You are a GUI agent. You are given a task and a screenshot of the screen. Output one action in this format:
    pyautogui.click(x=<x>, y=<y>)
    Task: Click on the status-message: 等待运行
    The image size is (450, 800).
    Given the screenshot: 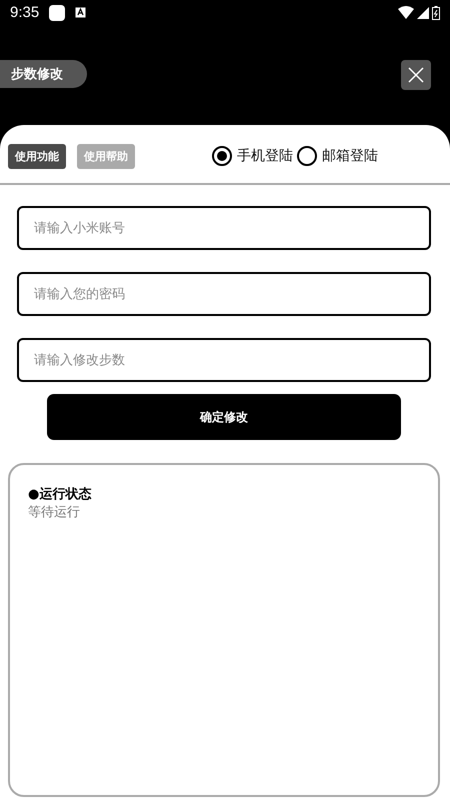 What is the action you would take?
    pyautogui.click(x=54, y=512)
    